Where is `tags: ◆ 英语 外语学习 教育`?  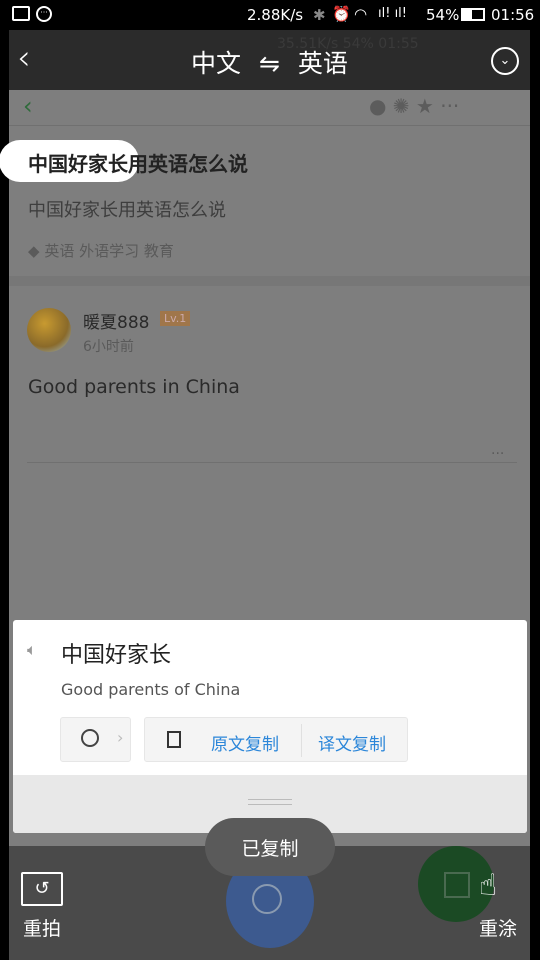
tags: ◆ 英语 外语学习 教育 is located at coordinates (101, 250).